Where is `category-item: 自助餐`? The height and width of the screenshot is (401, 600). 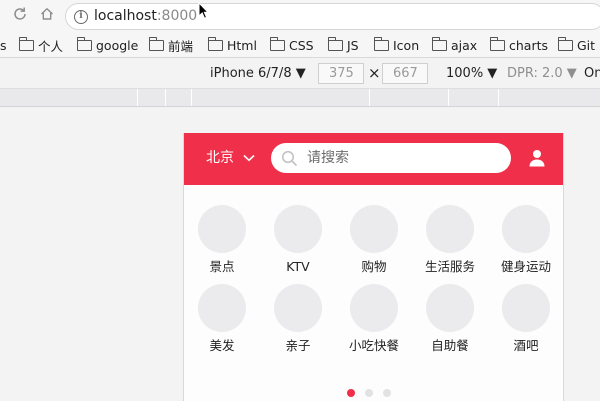 category-item: 自助餐 is located at coordinates (450, 319).